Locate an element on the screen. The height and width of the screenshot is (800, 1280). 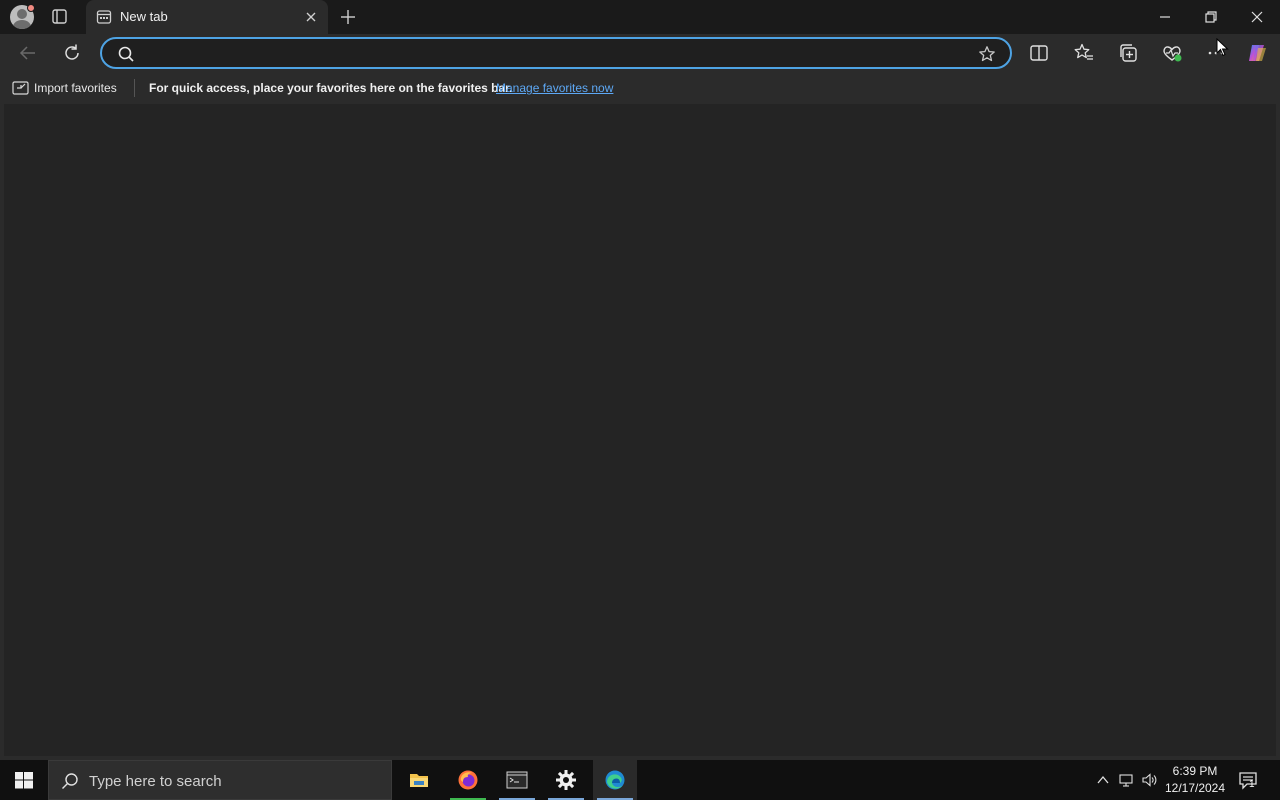
taskbar-settings is located at coordinates (566, 780).